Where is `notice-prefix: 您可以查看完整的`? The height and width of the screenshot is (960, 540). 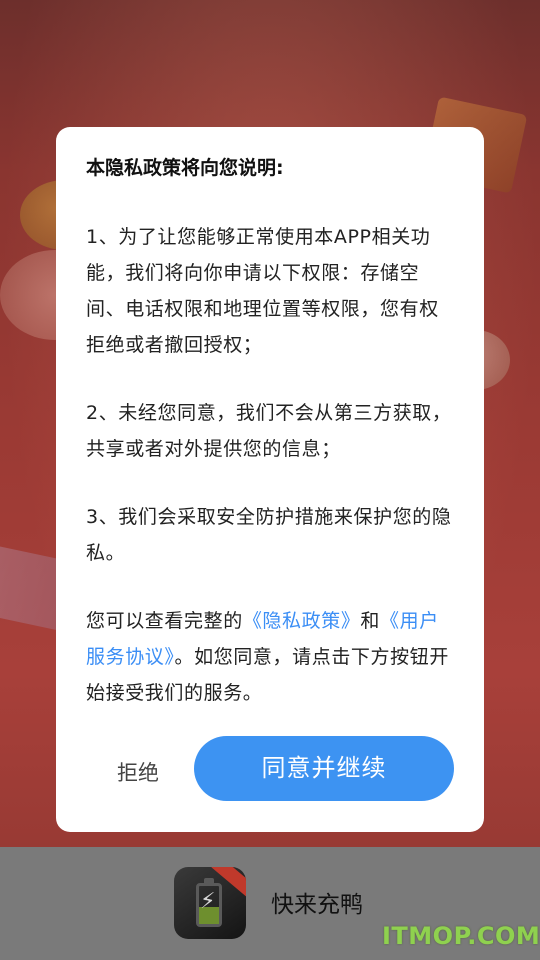
notice-prefix: 您可以查看完整的 is located at coordinates (164, 621).